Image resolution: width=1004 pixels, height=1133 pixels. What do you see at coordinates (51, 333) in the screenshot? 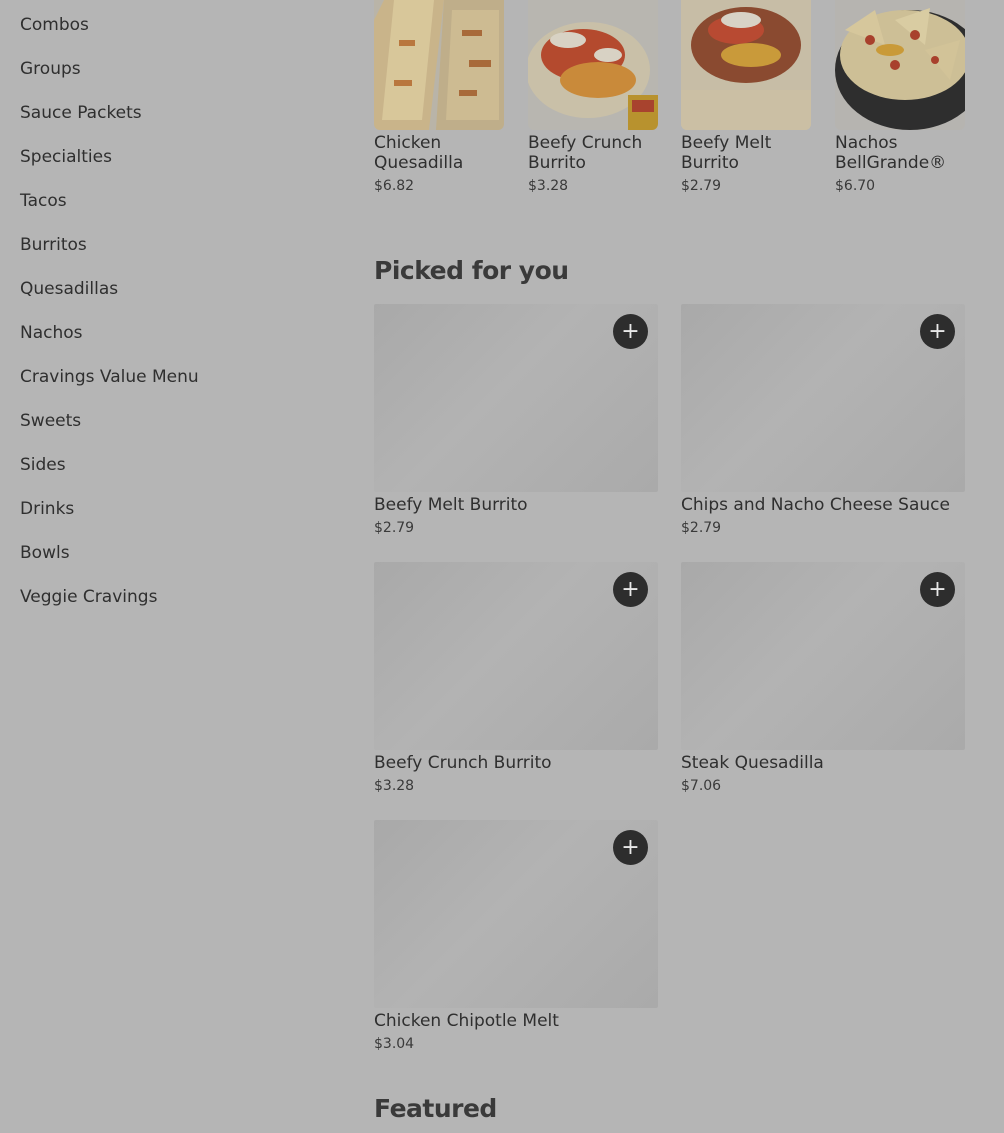
I see `sidebar-item-nachos: Nachos` at bounding box center [51, 333].